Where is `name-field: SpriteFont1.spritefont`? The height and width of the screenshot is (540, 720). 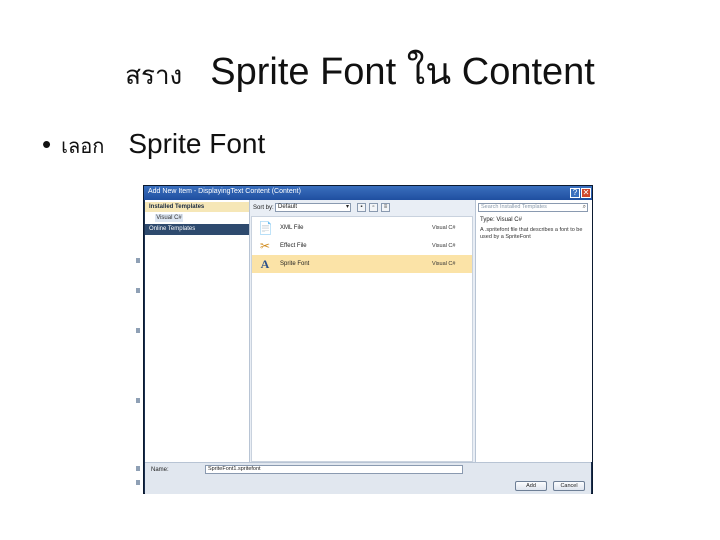
name-field: SpriteFont1.spritefont is located at coordinates (334, 469).